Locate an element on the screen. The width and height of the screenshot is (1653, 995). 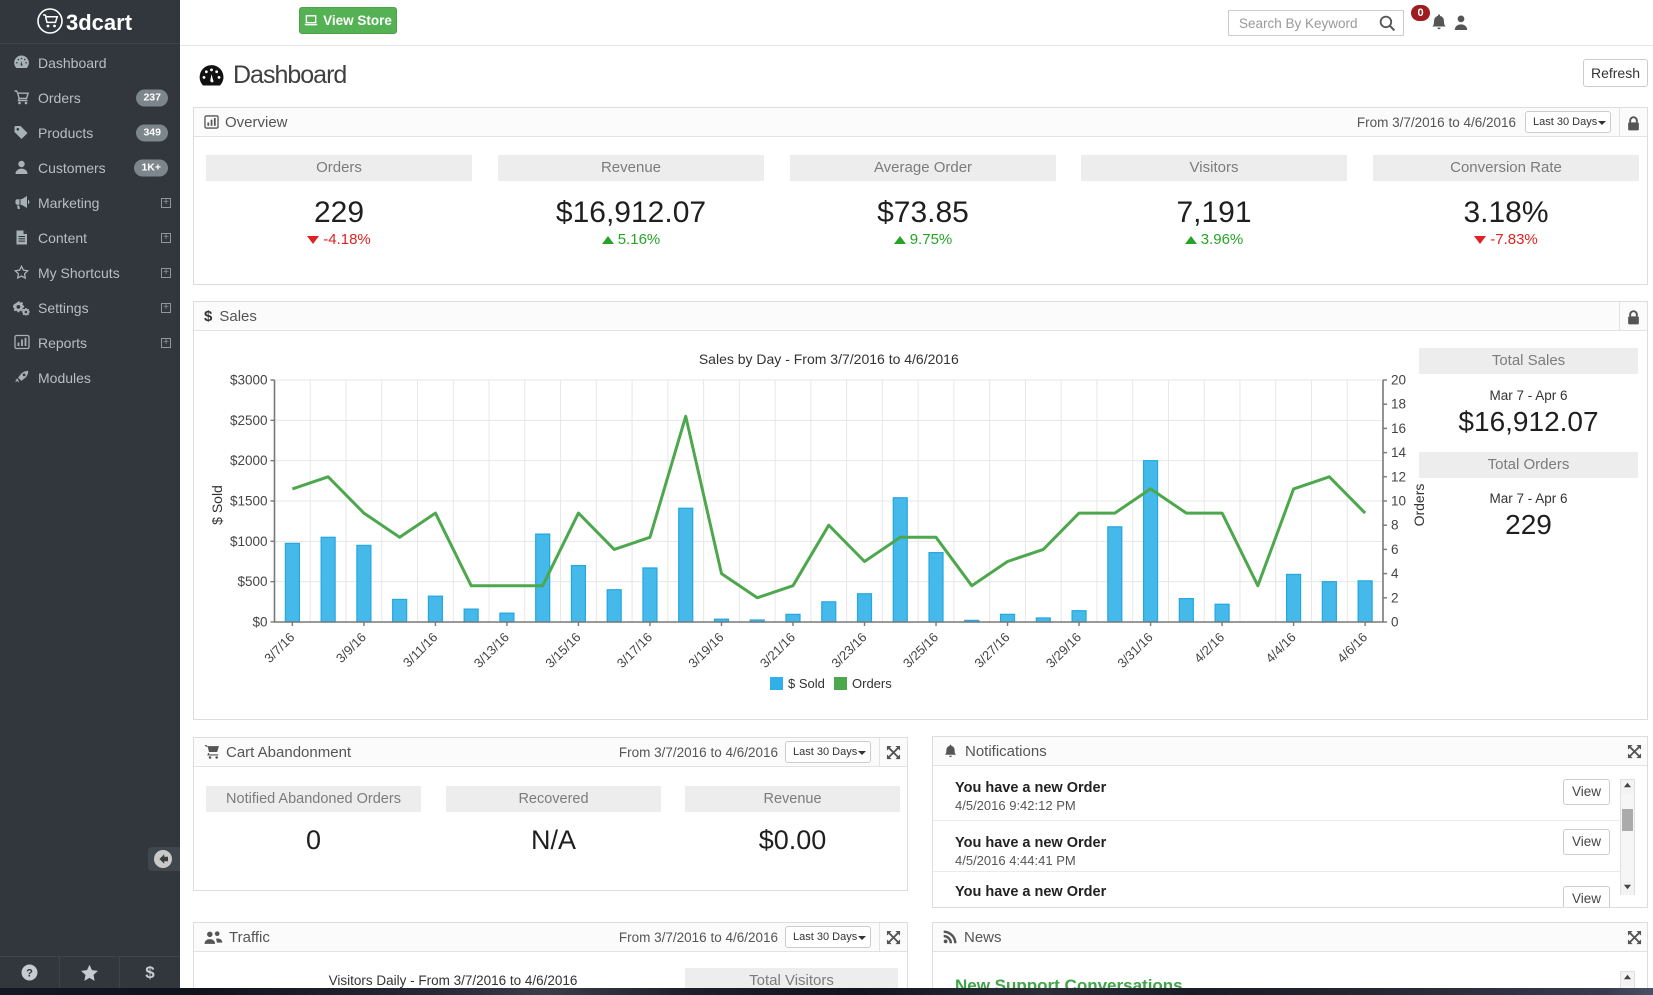
svg-text: 3/13/16 is located at coordinates (491, 650).